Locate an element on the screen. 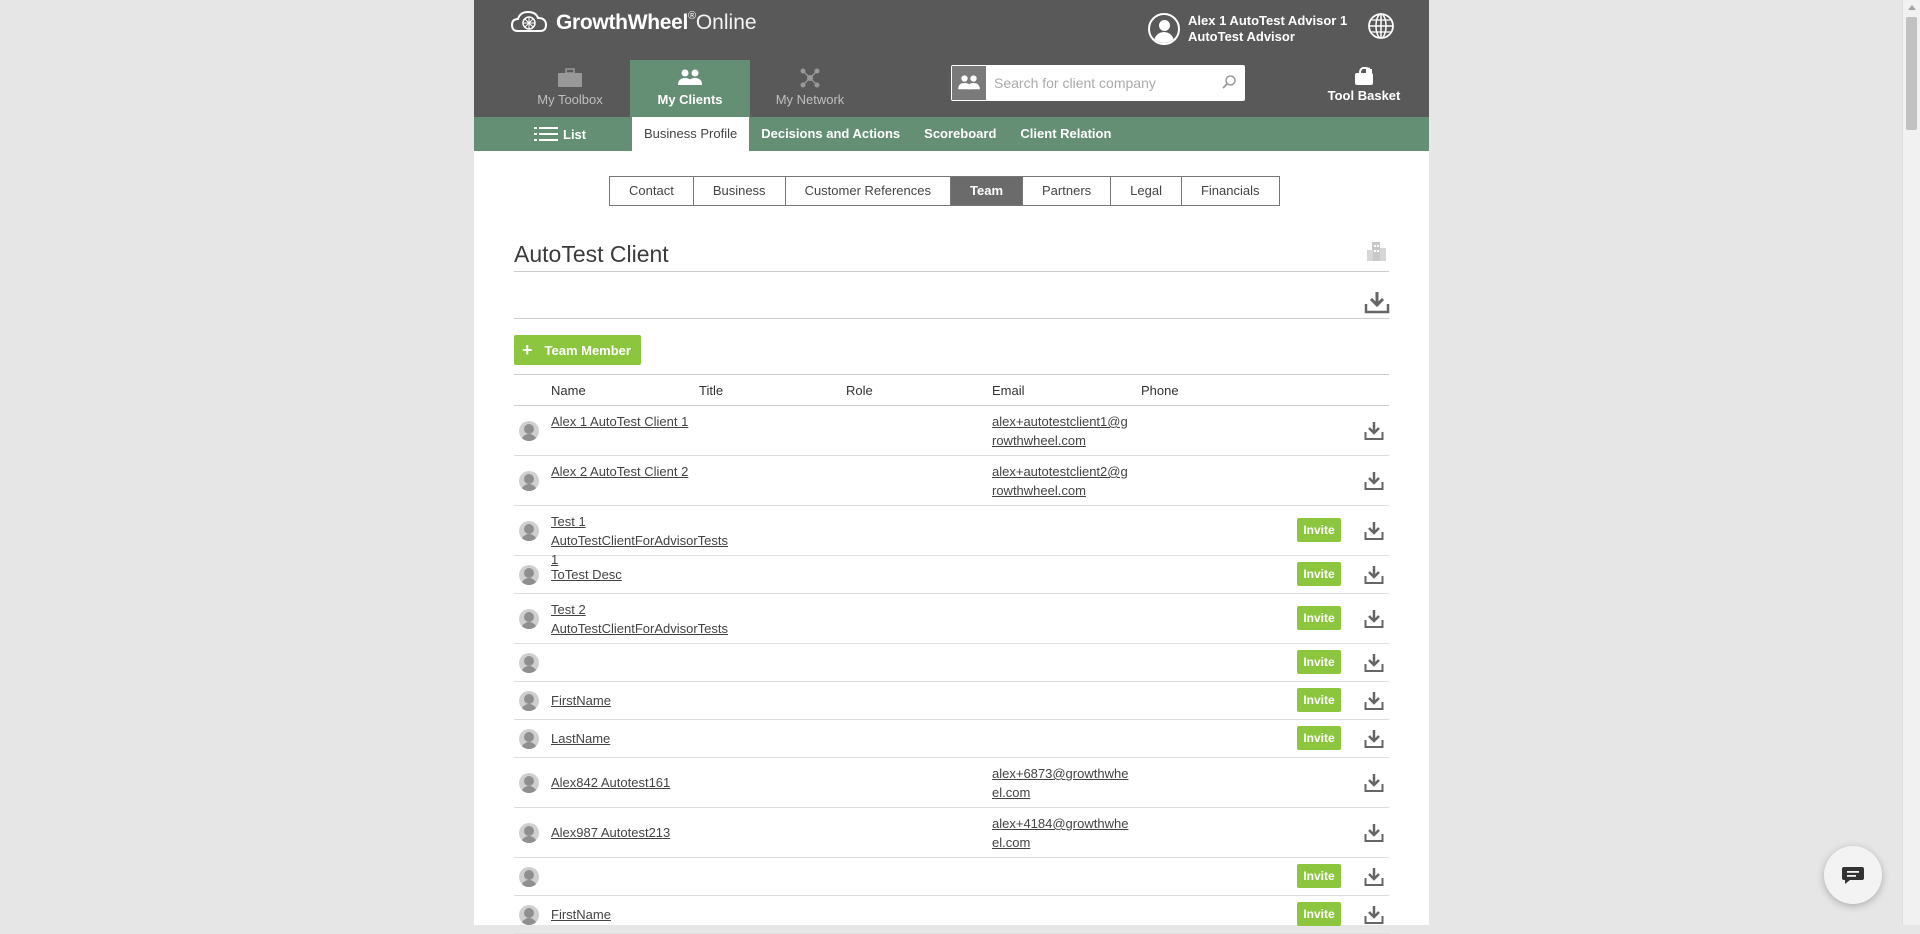  column-header-role: Role is located at coordinates (859, 390).